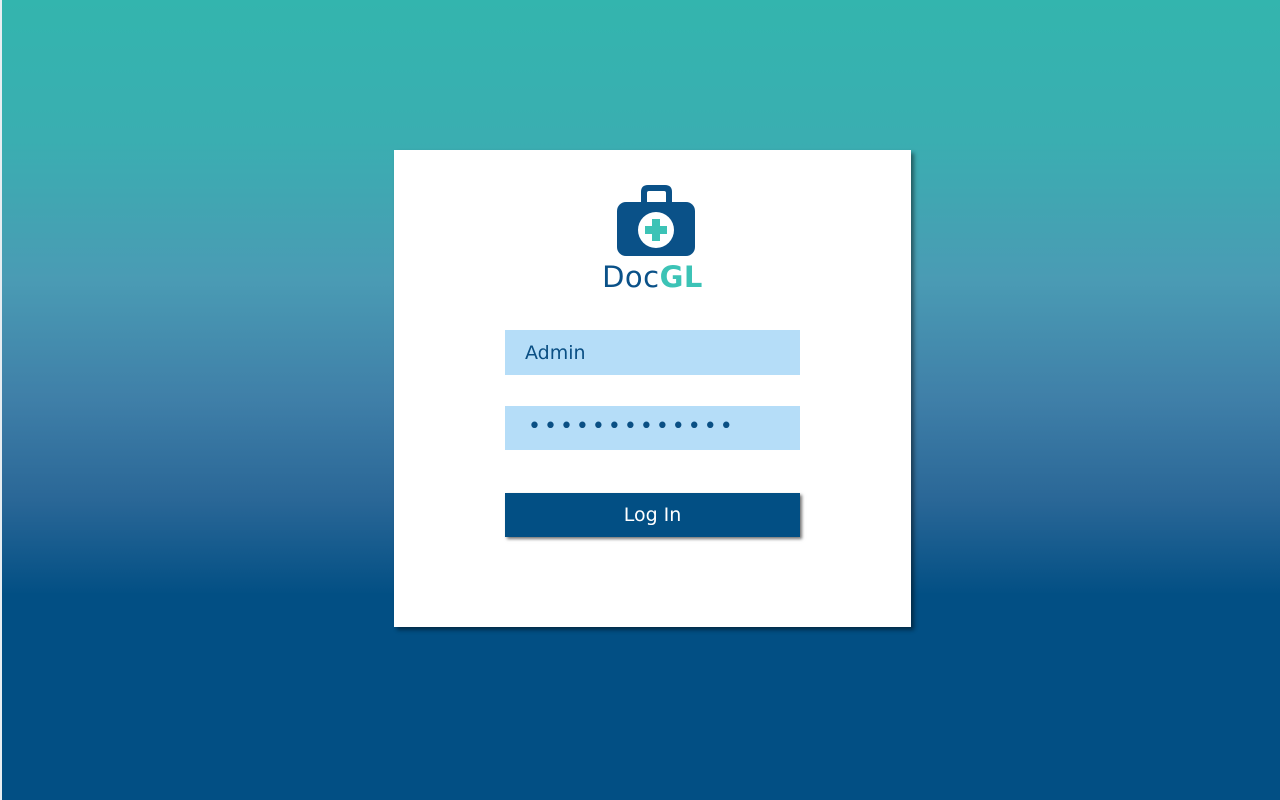 Image resolution: width=1280 pixels, height=800 pixels. What do you see at coordinates (1, 400) in the screenshot?
I see `window-left-edge` at bounding box center [1, 400].